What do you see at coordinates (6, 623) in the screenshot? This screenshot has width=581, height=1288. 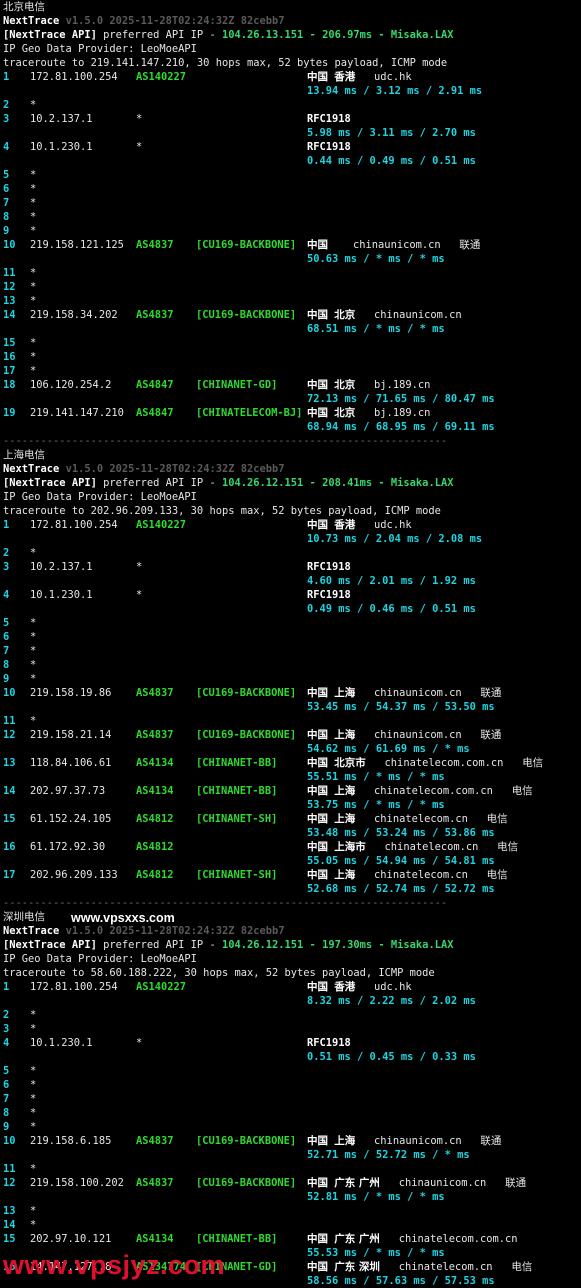 I see `hop-number: 5` at bounding box center [6, 623].